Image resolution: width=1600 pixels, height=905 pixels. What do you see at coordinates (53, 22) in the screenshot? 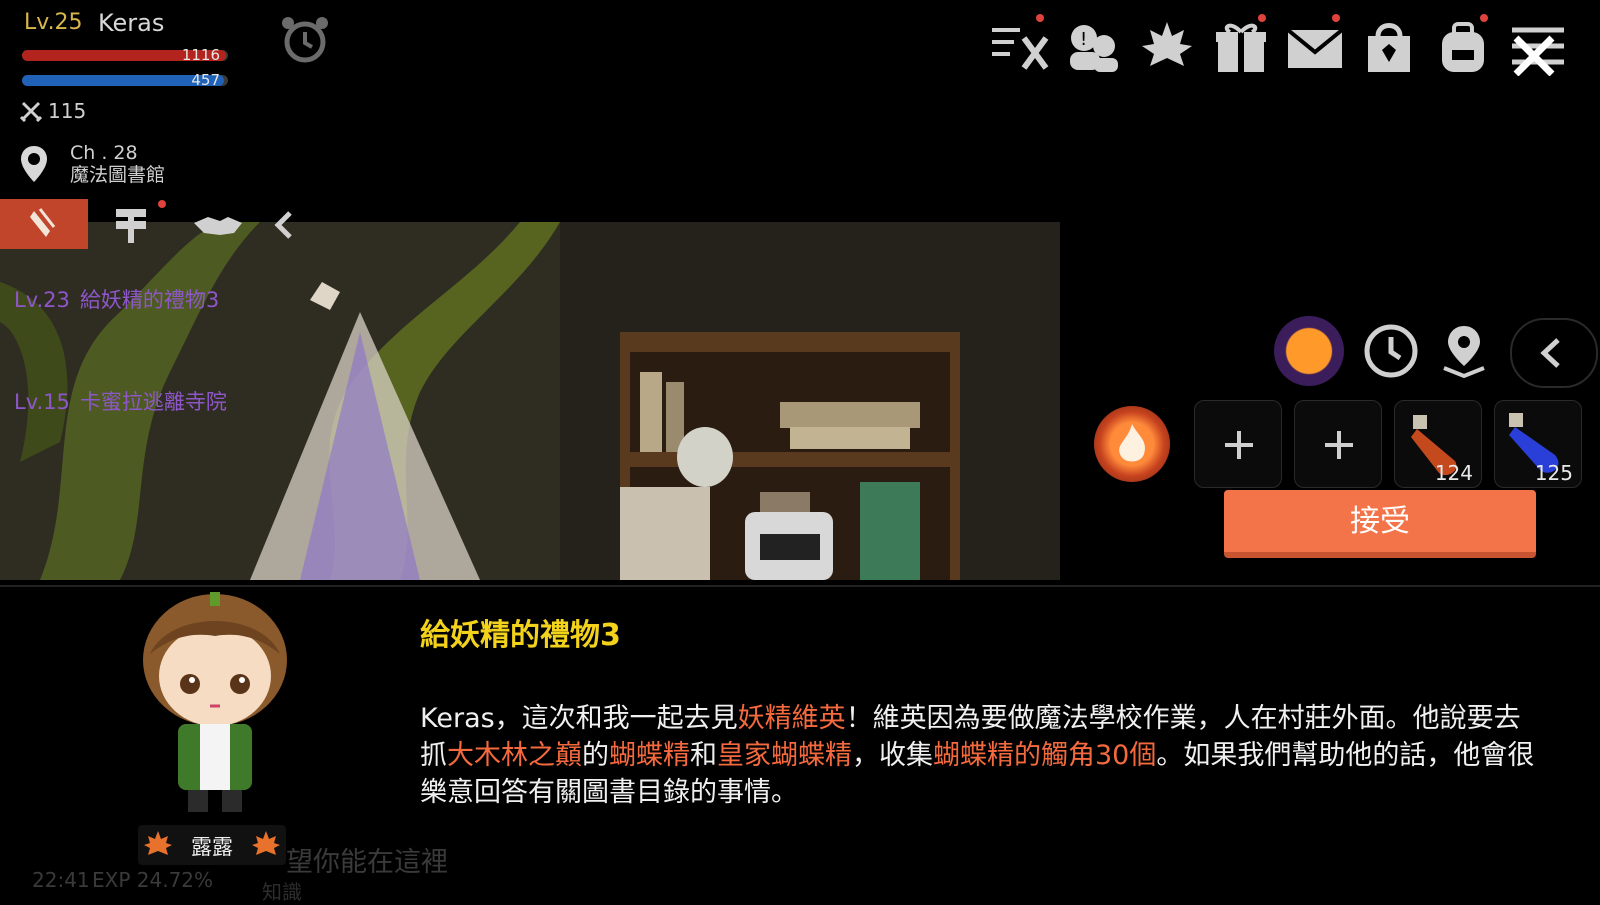
I see `player-level: Lv.25` at bounding box center [53, 22].